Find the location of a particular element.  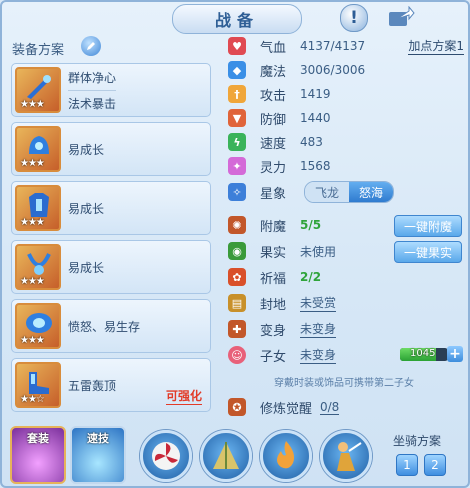

stat-name: 子女 is located at coordinates (273, 357).